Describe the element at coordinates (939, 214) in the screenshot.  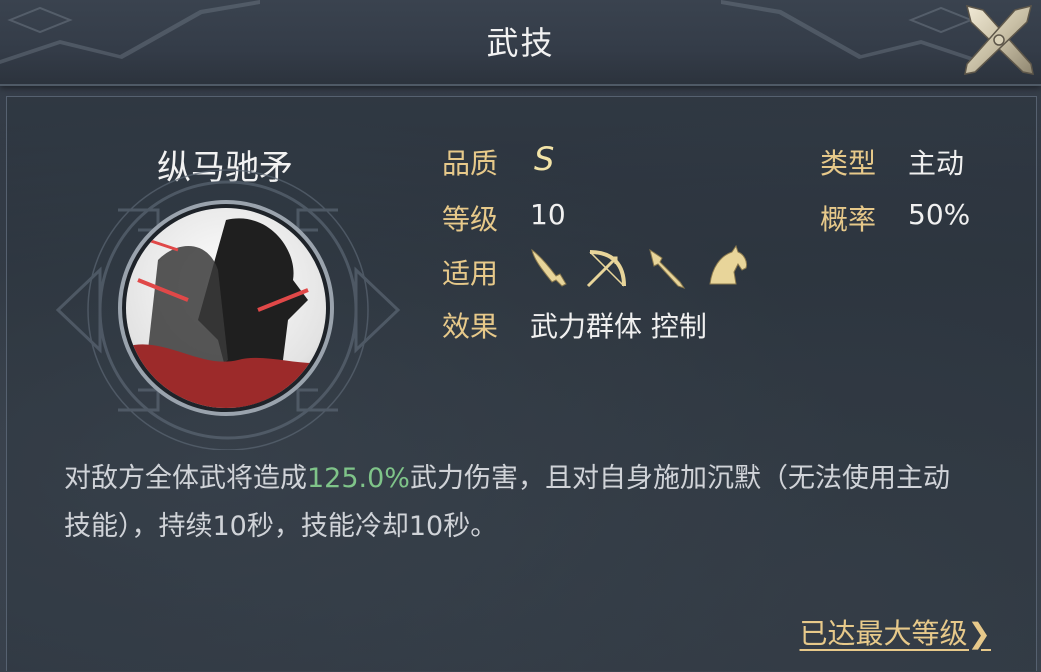
I see `chance-value: 50%` at that location.